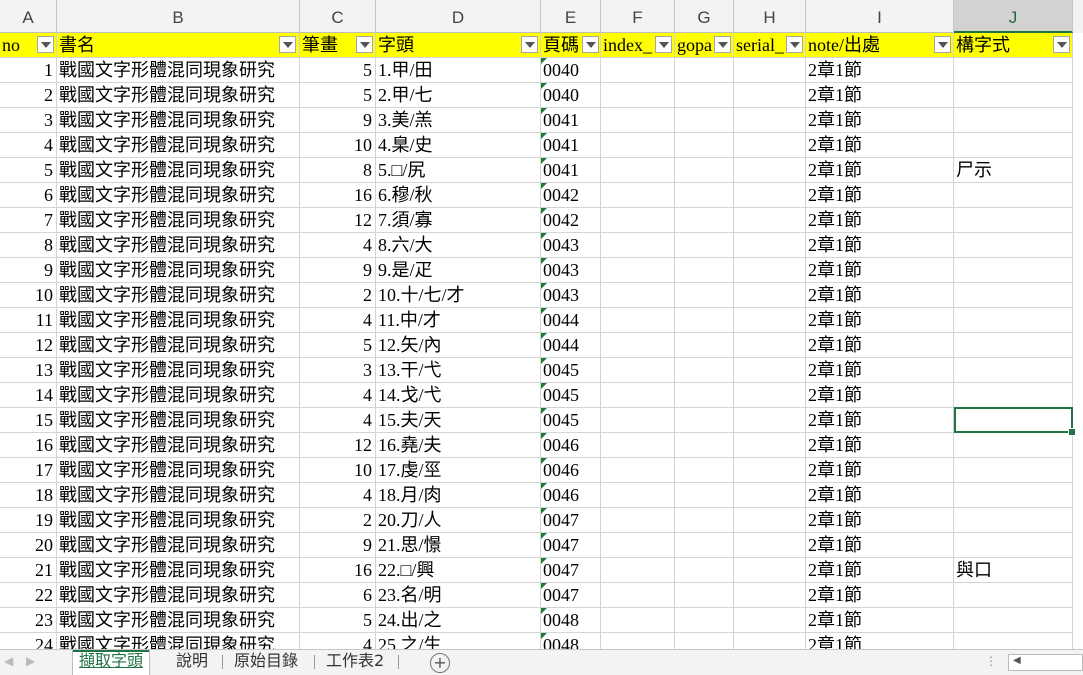 This screenshot has height=675, width=1083. What do you see at coordinates (440, 663) in the screenshot?
I see `add-sheet-icon: +` at bounding box center [440, 663].